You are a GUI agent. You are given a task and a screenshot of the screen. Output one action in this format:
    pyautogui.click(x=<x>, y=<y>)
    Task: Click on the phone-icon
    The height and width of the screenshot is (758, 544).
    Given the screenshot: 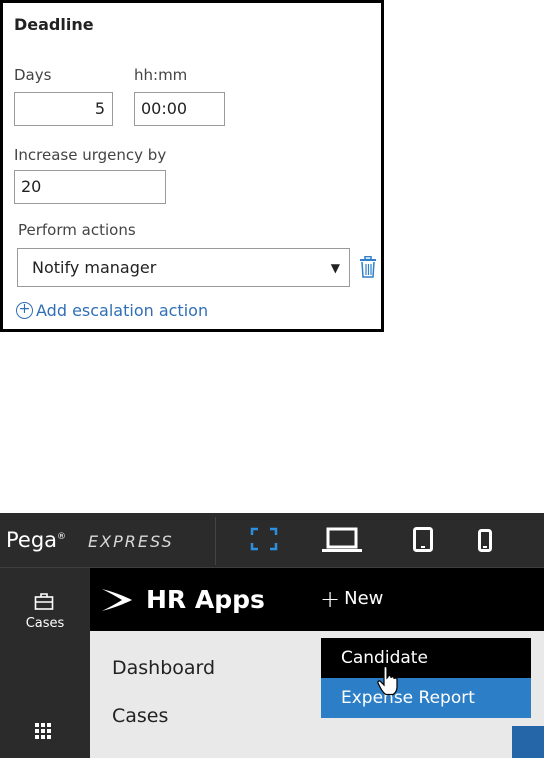 What is the action you would take?
    pyautogui.click(x=485, y=541)
    